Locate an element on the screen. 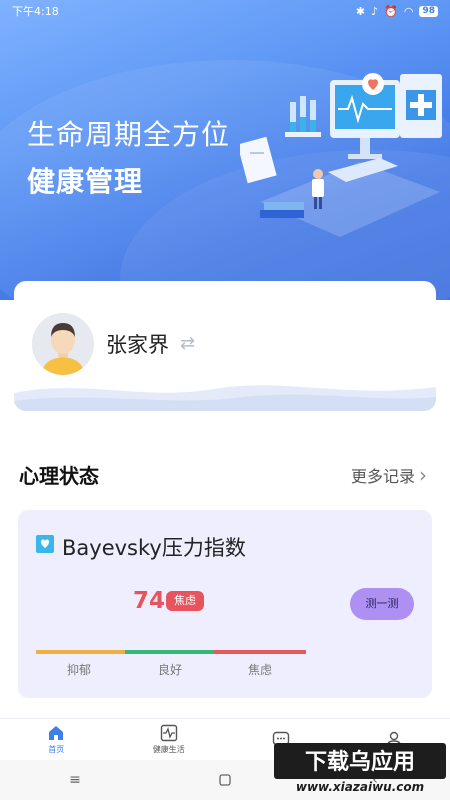 The image size is (450, 800). card-wave-decoration is located at coordinates (225, 398).